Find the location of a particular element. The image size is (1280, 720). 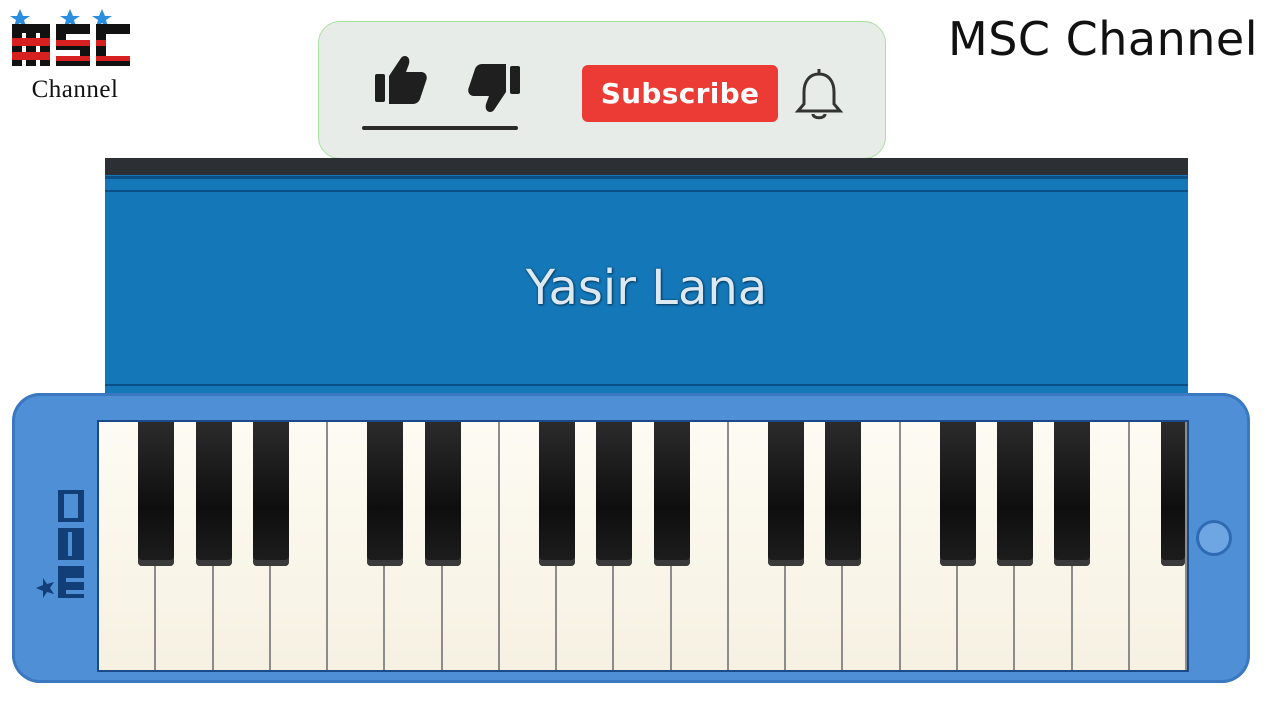

notification-button is located at coordinates (819, 96).